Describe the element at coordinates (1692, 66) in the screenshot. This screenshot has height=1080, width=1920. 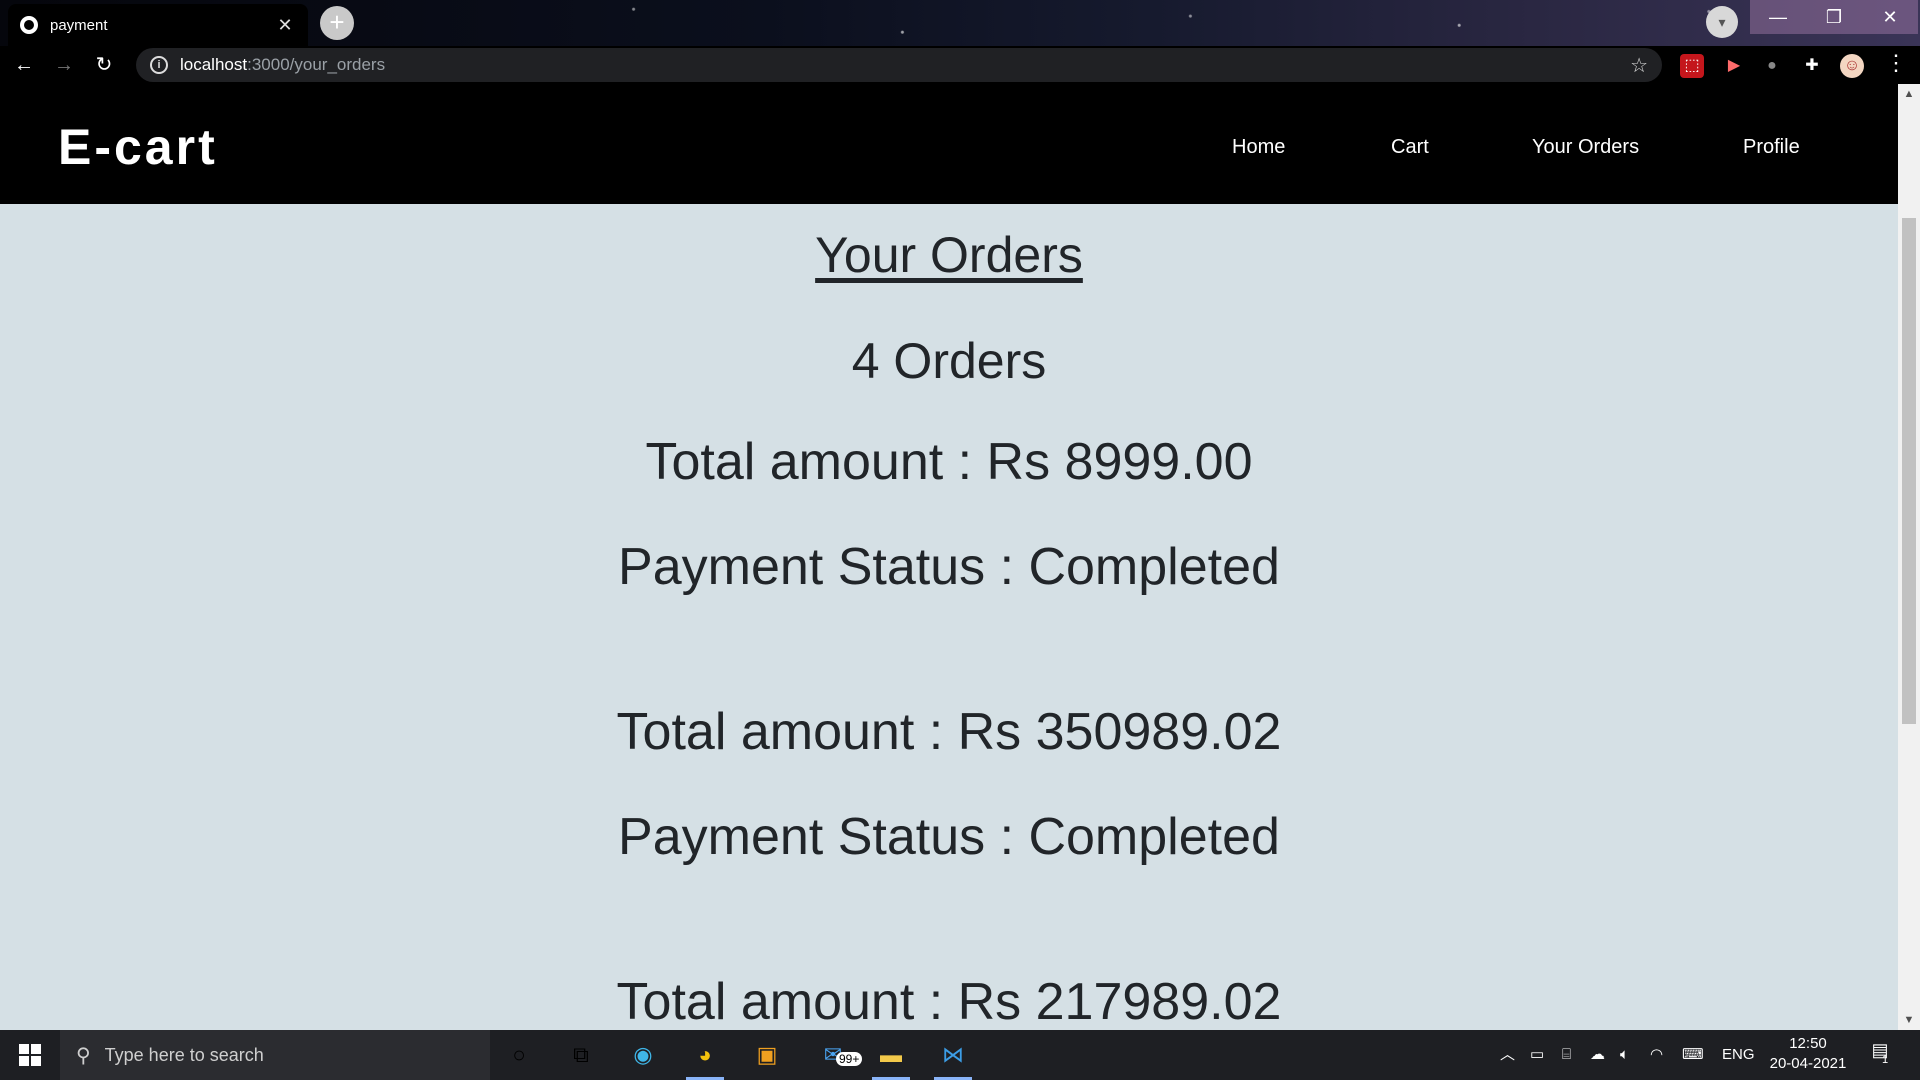
I see `pdf-extension-icon: ⬚` at that location.